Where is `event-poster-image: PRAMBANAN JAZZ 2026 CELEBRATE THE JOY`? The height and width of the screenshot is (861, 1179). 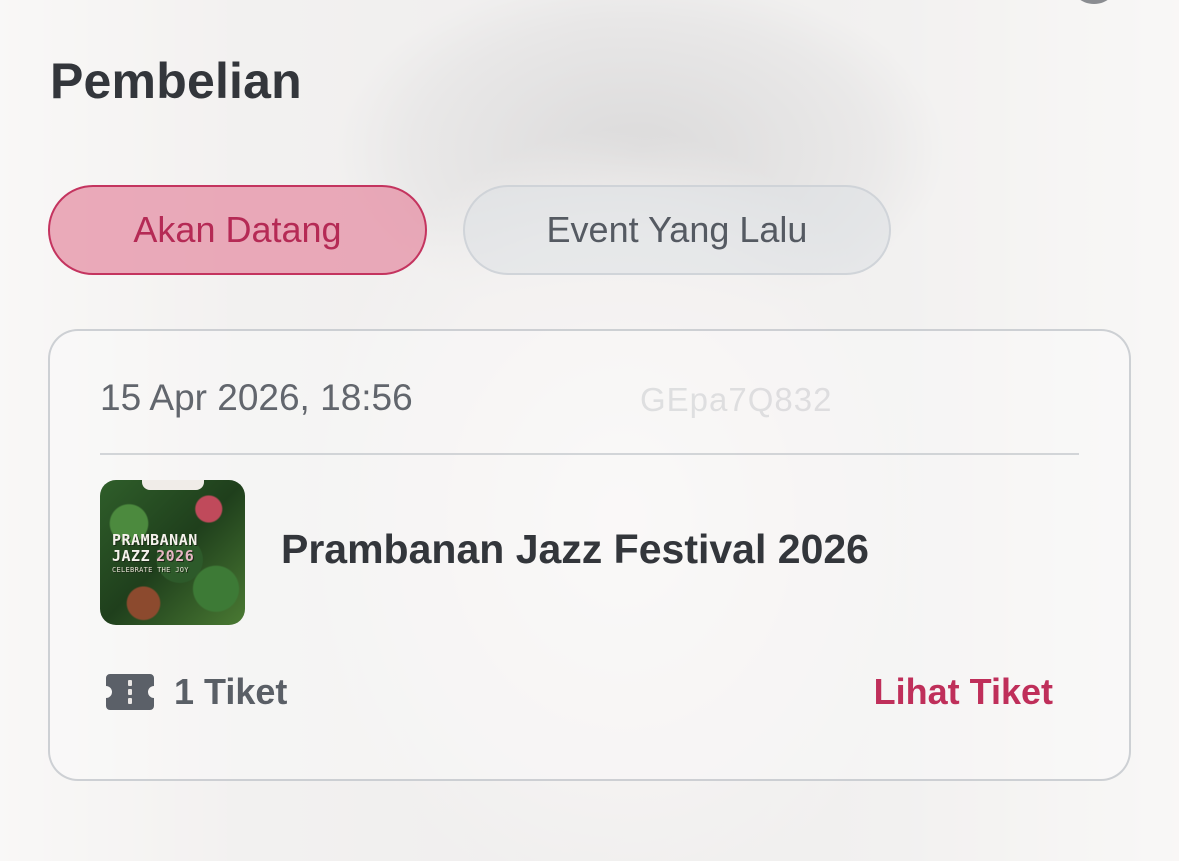
event-poster-image: PRAMBANAN JAZZ 2026 CELEBRATE THE JOY is located at coordinates (172, 552).